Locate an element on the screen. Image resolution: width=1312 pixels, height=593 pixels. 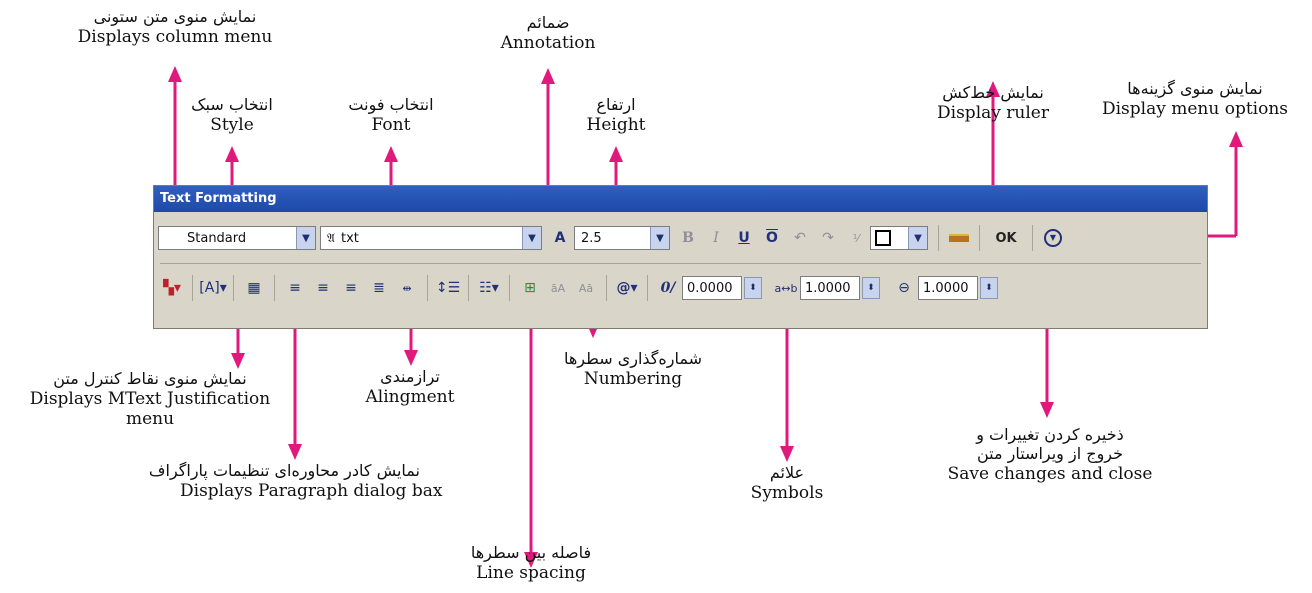
label-menu-options: نمایش منوی گزینه‌ها Display menu options is located at coordinates (1195, 99).